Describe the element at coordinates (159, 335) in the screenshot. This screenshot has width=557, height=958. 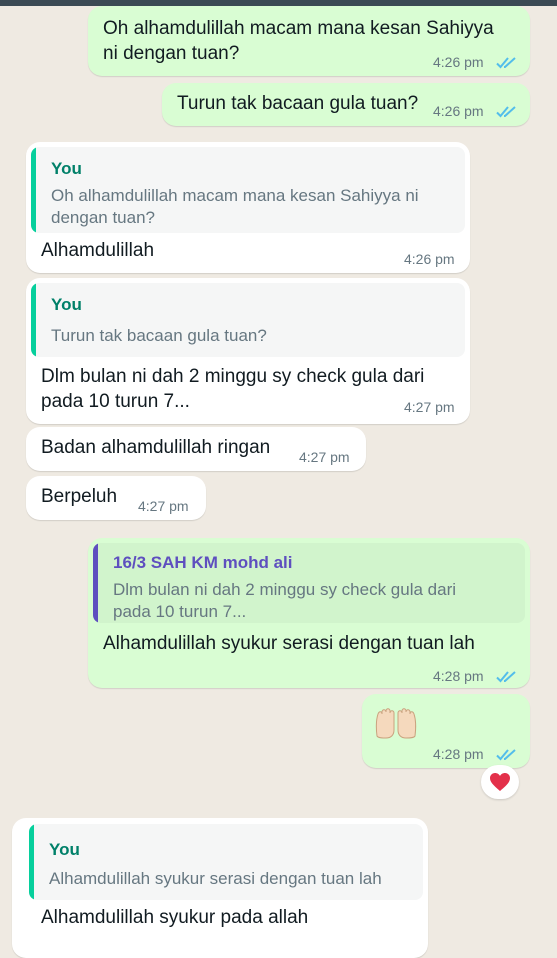
I see `quote-text: Turun tak bacaan gula tuan?` at that location.